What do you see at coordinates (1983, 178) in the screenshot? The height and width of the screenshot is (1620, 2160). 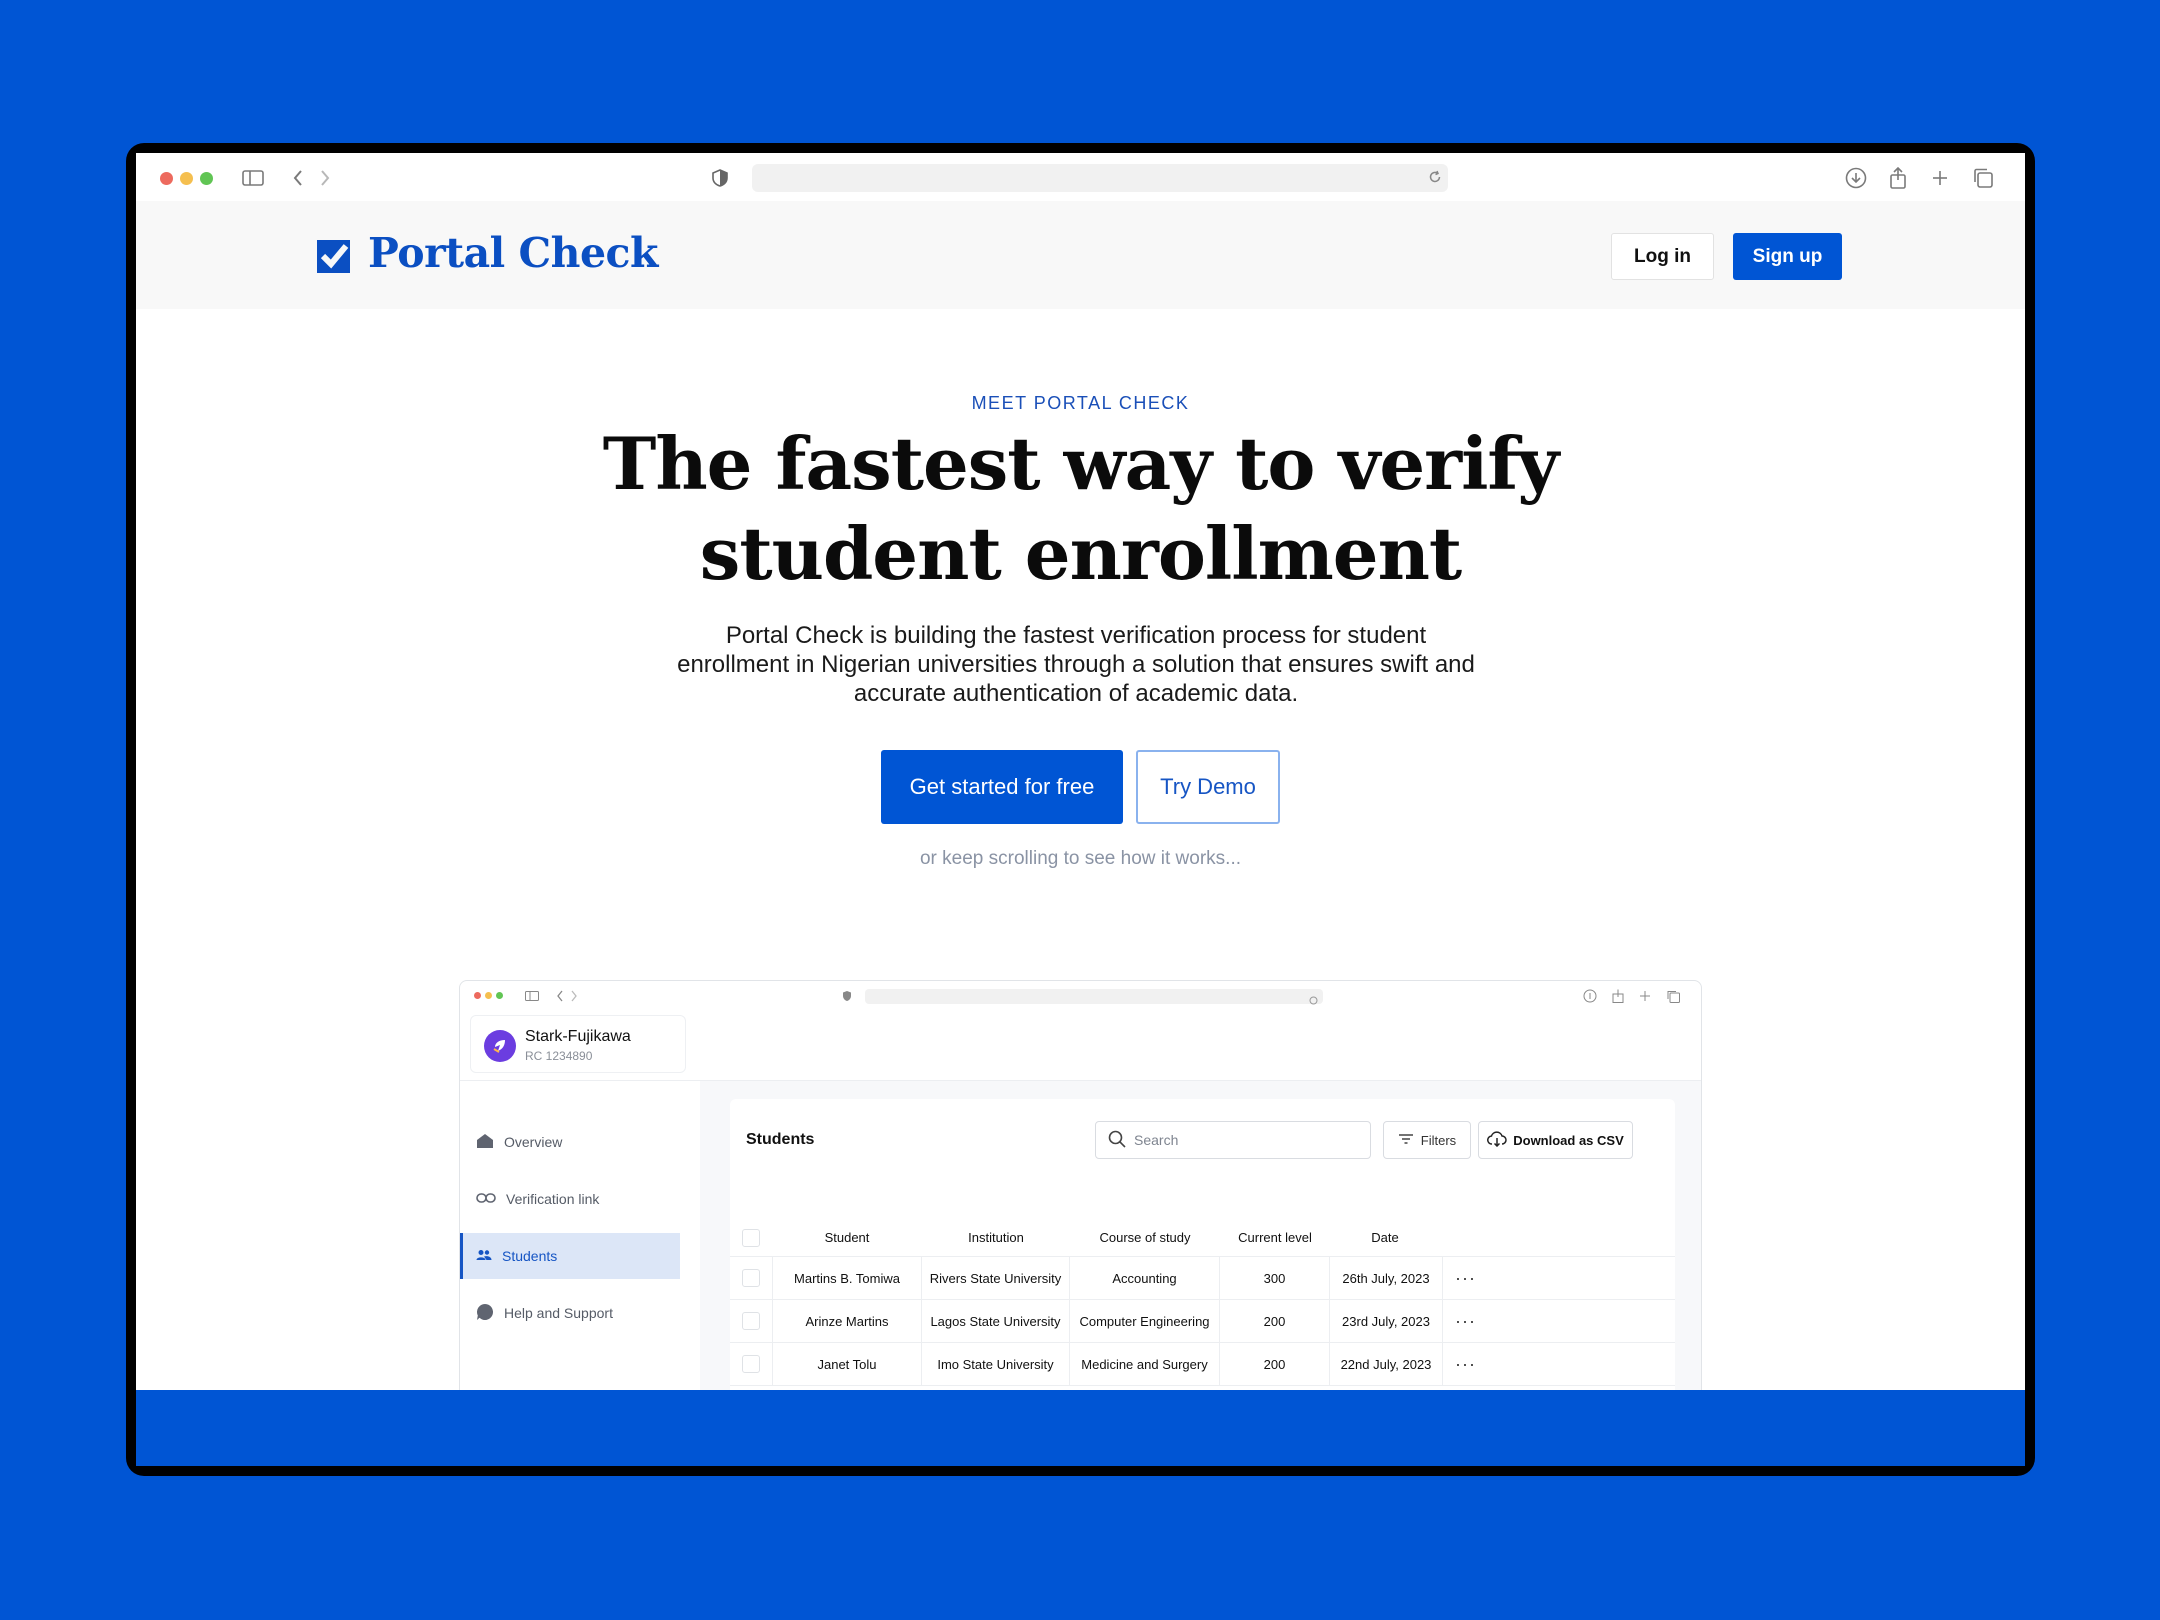 I see `tab-overview-icon` at bounding box center [1983, 178].